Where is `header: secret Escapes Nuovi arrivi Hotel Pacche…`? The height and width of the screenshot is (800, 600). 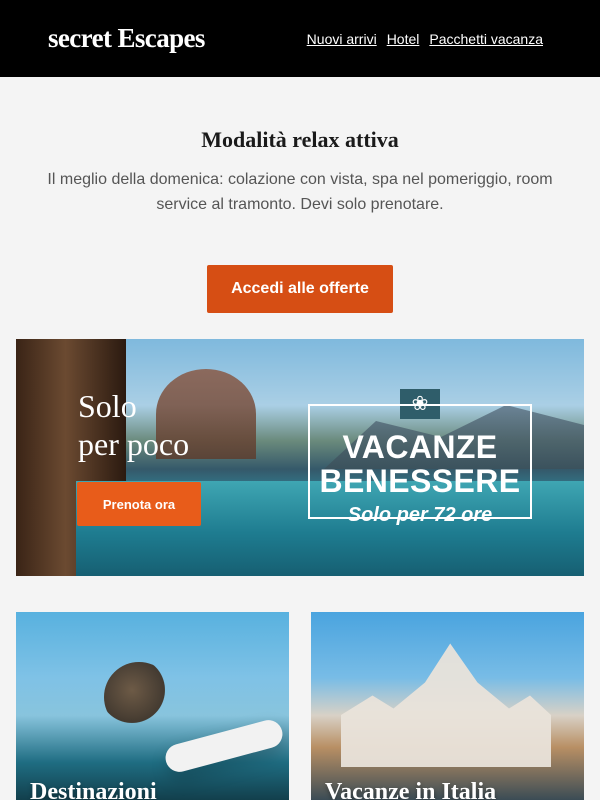 header: secret Escapes Nuovi arrivi Hotel Pacche… is located at coordinates (300, 38).